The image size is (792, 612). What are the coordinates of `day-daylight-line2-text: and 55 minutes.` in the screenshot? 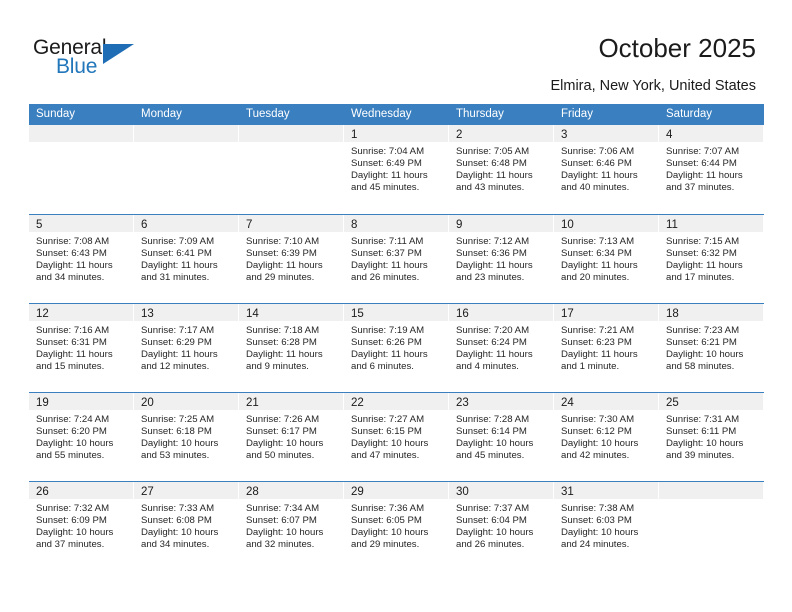 It's located at (70, 456).